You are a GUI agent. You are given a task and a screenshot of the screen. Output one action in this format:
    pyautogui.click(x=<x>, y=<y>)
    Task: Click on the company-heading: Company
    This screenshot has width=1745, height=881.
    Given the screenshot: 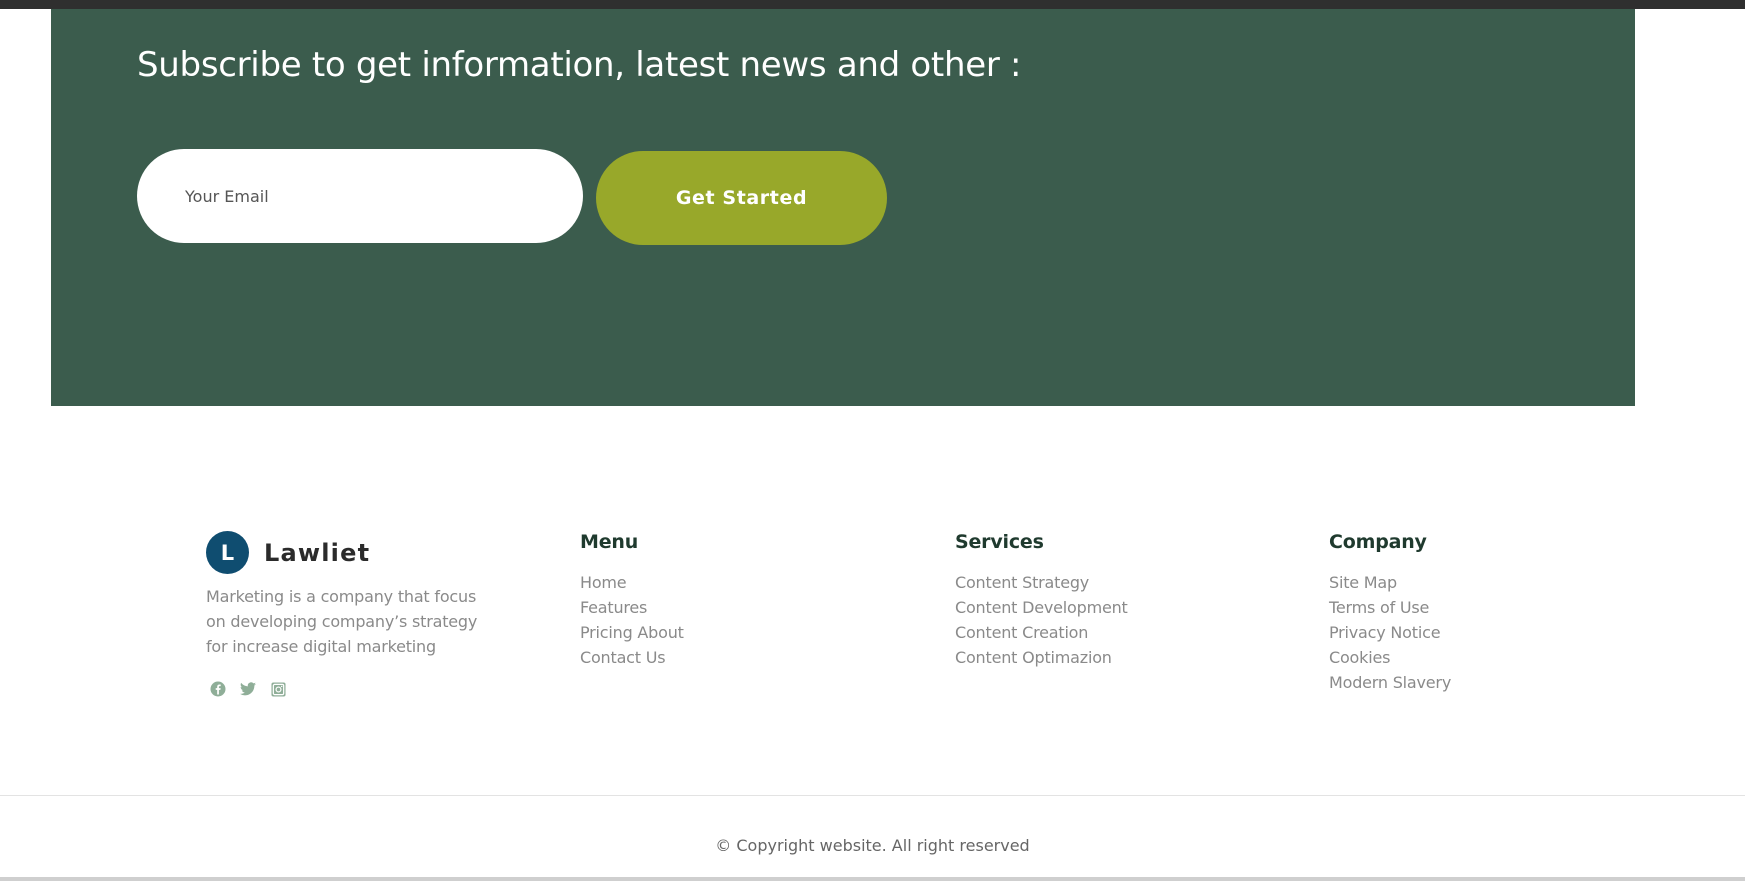 What is the action you would take?
    pyautogui.click(x=1378, y=542)
    